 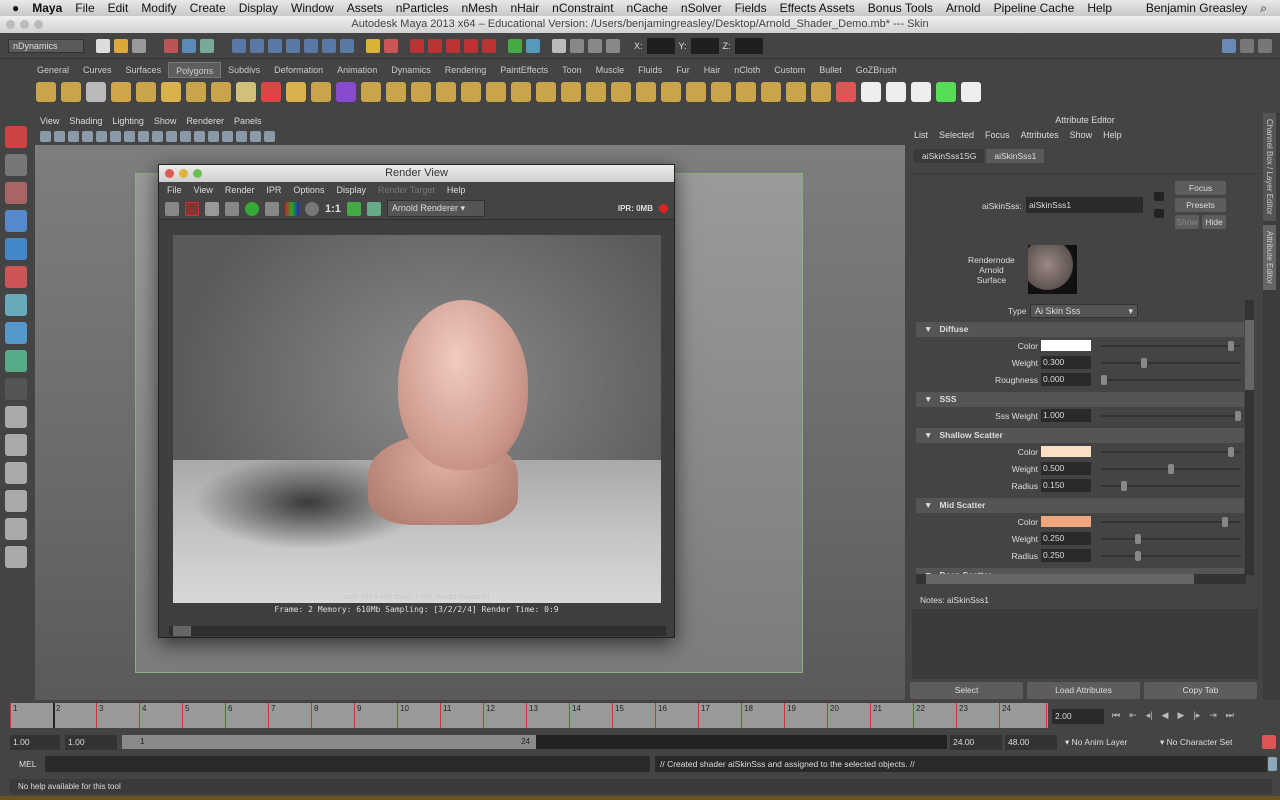 I want to click on renderer-dropdown: Arnold Renderer ▾, so click(x=435, y=208).